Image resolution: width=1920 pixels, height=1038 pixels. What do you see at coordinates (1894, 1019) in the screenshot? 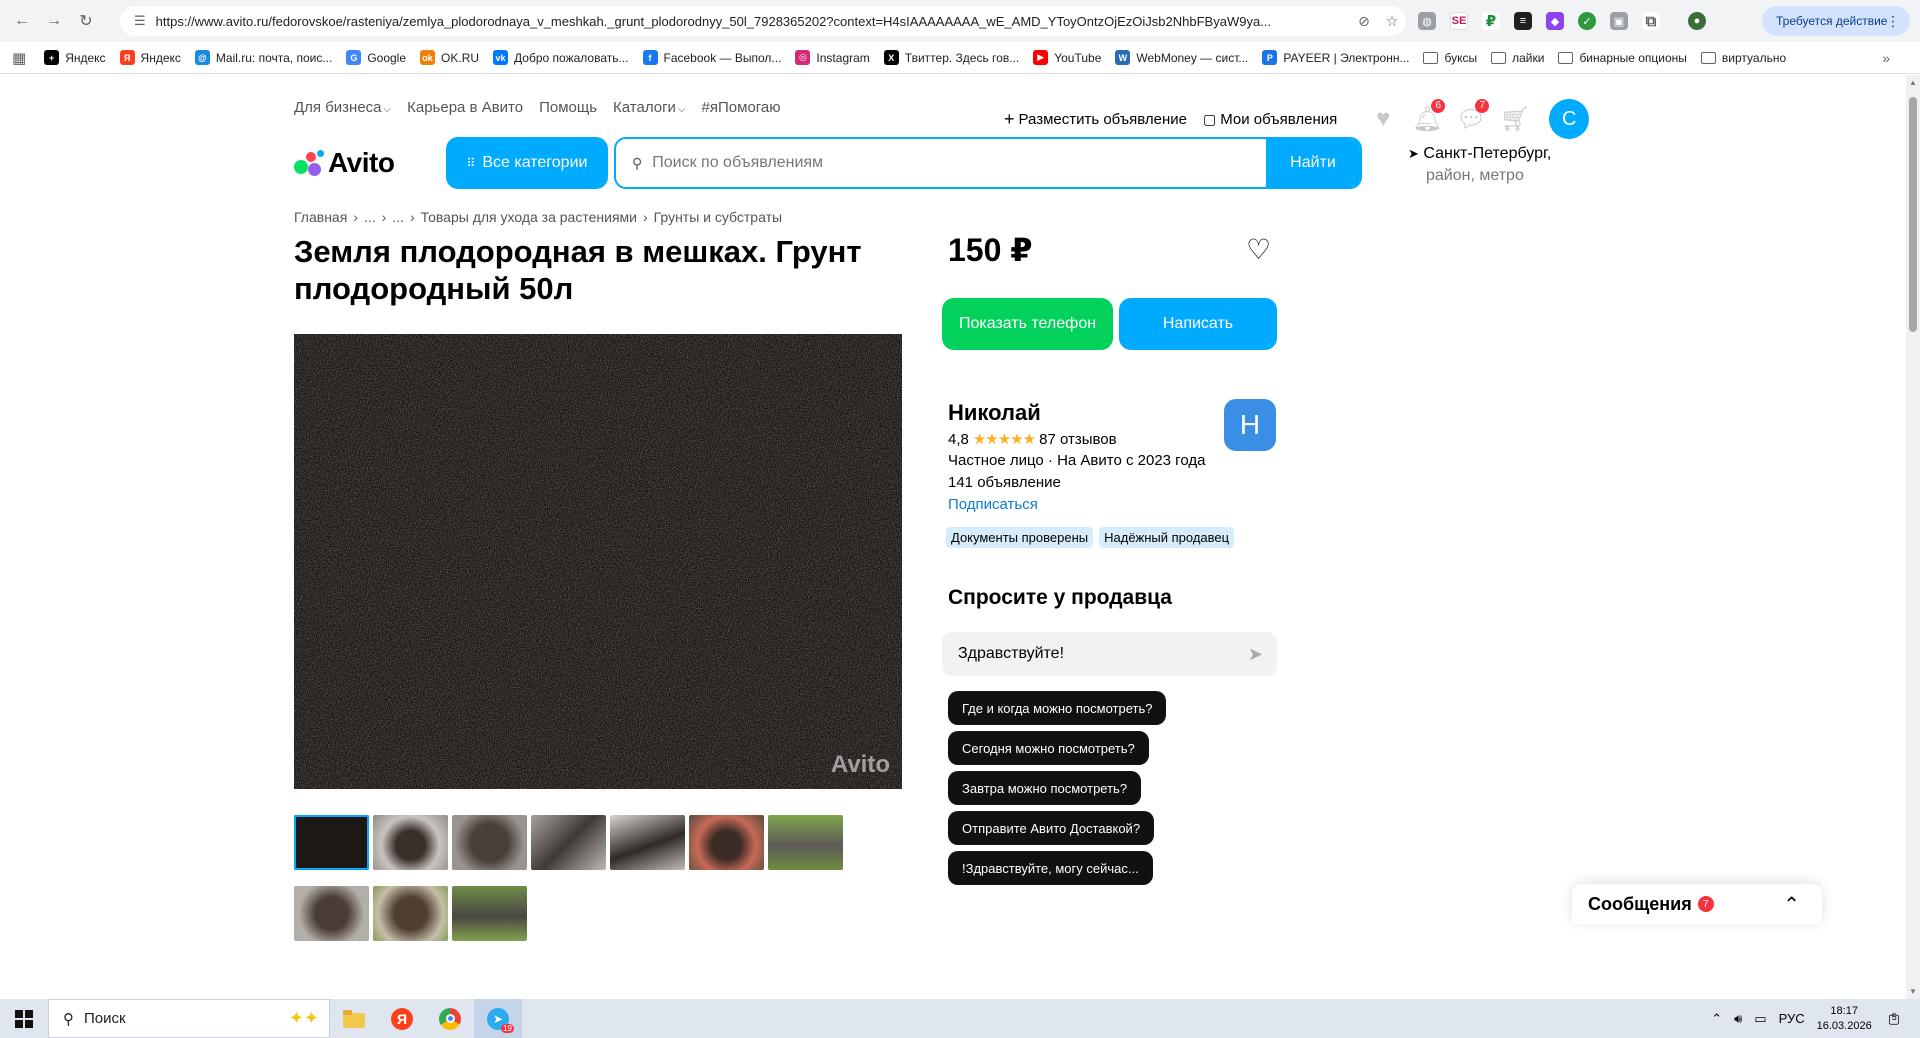
I see `notification-center-icon: ▢ 5` at bounding box center [1894, 1019].